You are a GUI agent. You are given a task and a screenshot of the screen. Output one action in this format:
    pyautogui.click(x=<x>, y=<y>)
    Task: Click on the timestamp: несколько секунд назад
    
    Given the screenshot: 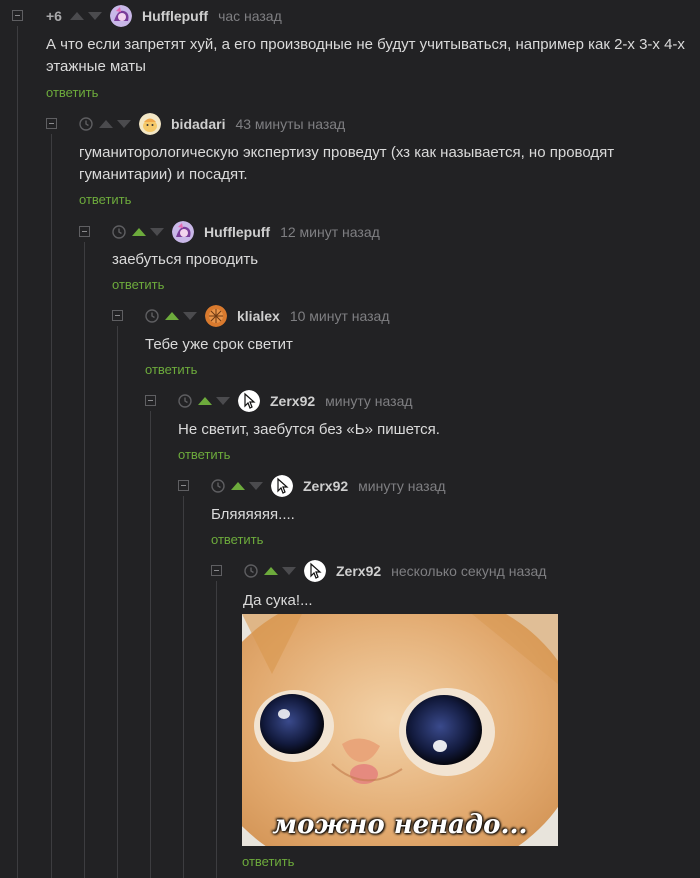 What is the action you would take?
    pyautogui.click(x=468, y=571)
    